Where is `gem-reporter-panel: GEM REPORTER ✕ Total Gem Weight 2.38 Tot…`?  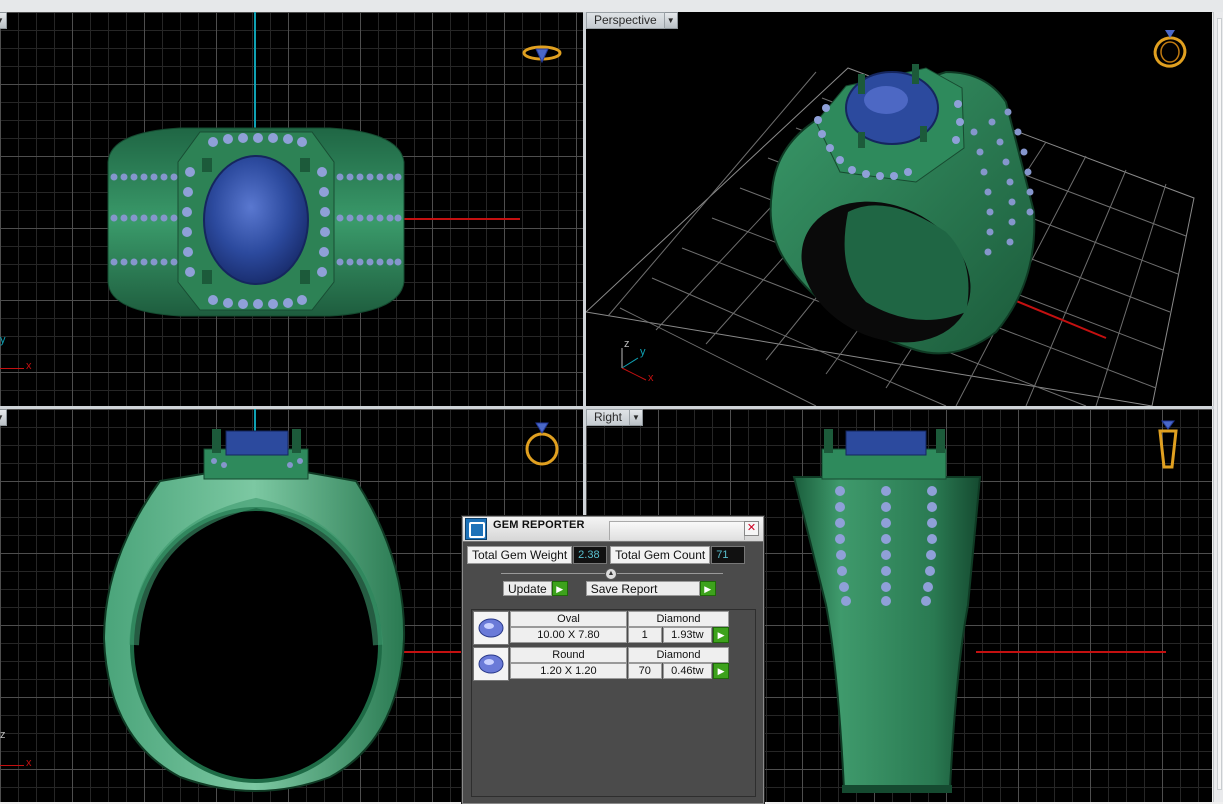
gem-reporter-panel: GEM REPORTER ✕ Total Gem Weight 2.38 Tot… is located at coordinates (613, 660).